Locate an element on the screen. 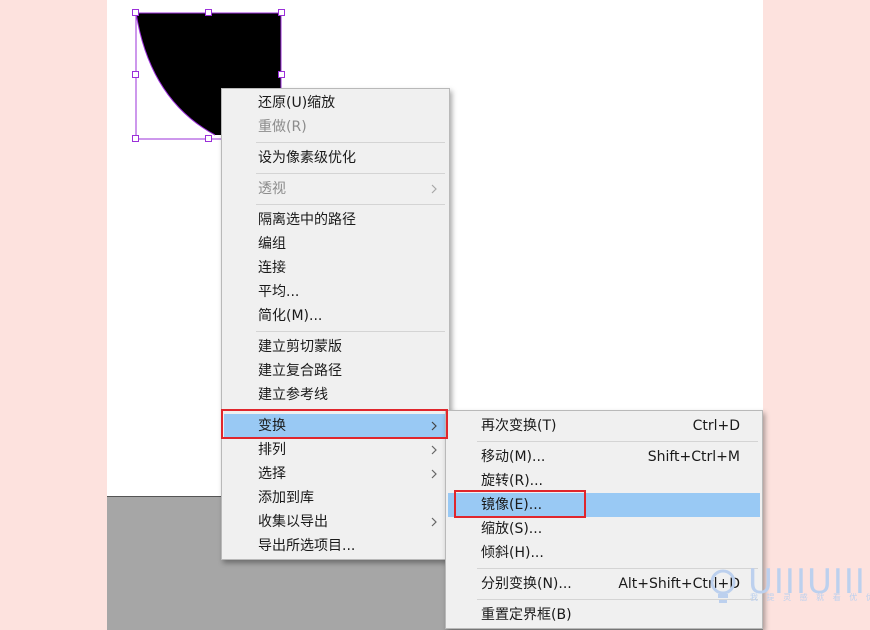 This screenshot has width=870, height=630. lightbulb-icon is located at coordinates (723, 586).